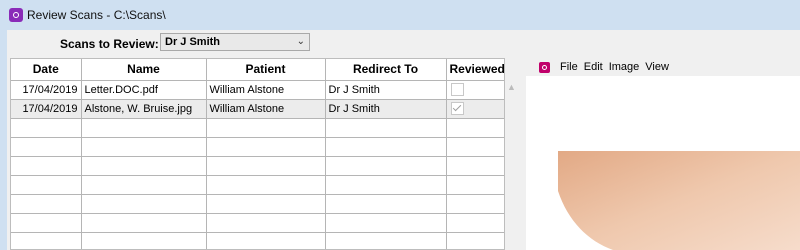  What do you see at coordinates (300, 41) in the screenshot?
I see `chevron-down-icon: ⌄` at bounding box center [300, 41].